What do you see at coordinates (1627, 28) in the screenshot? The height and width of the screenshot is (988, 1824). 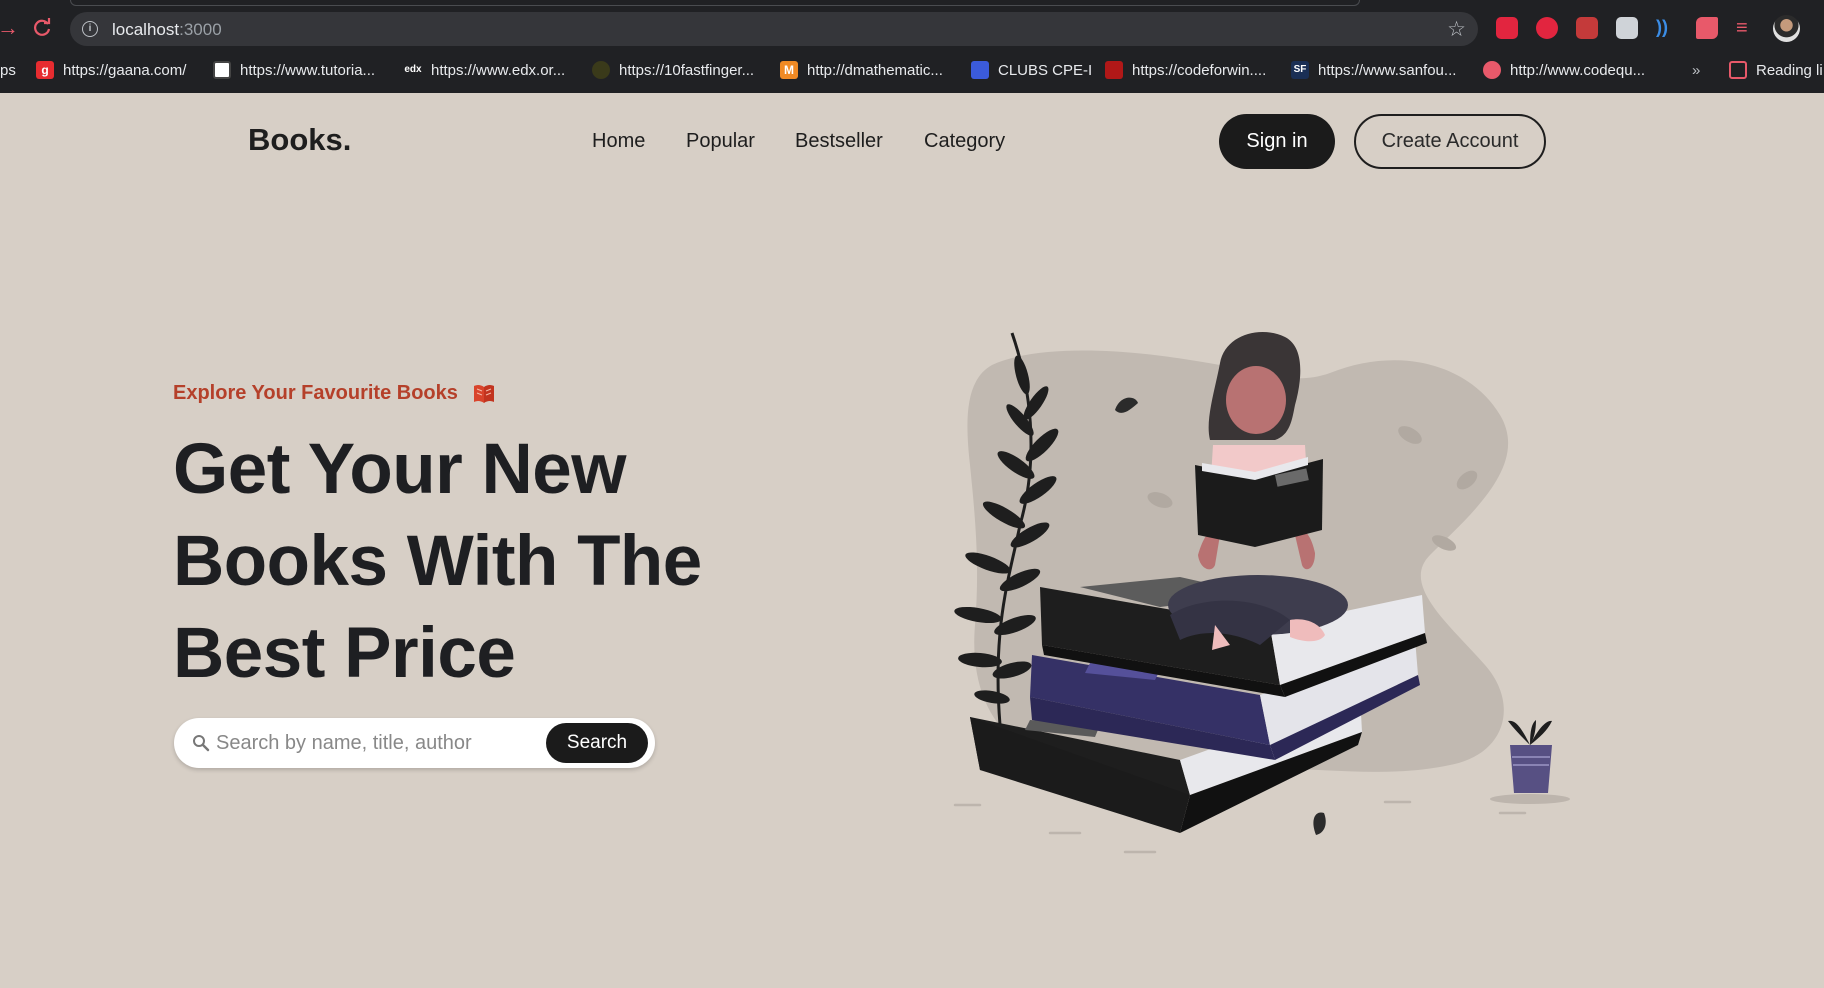 I see `window-ext-icon` at bounding box center [1627, 28].